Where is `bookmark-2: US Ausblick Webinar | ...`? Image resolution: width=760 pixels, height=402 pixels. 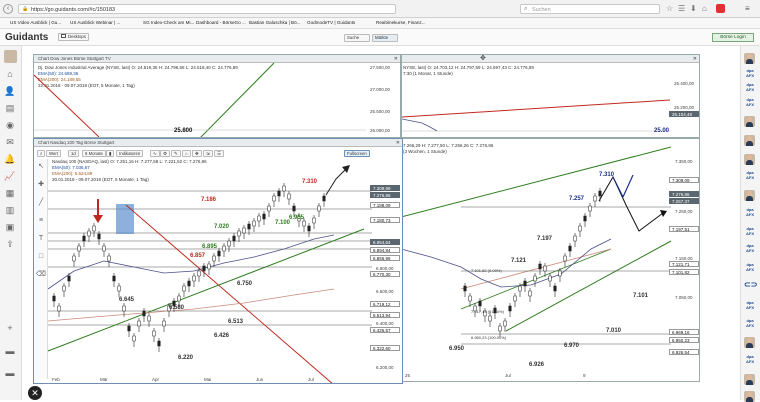 bookmark-2: US Ausblick Webinar | ... is located at coordinates (95, 22).